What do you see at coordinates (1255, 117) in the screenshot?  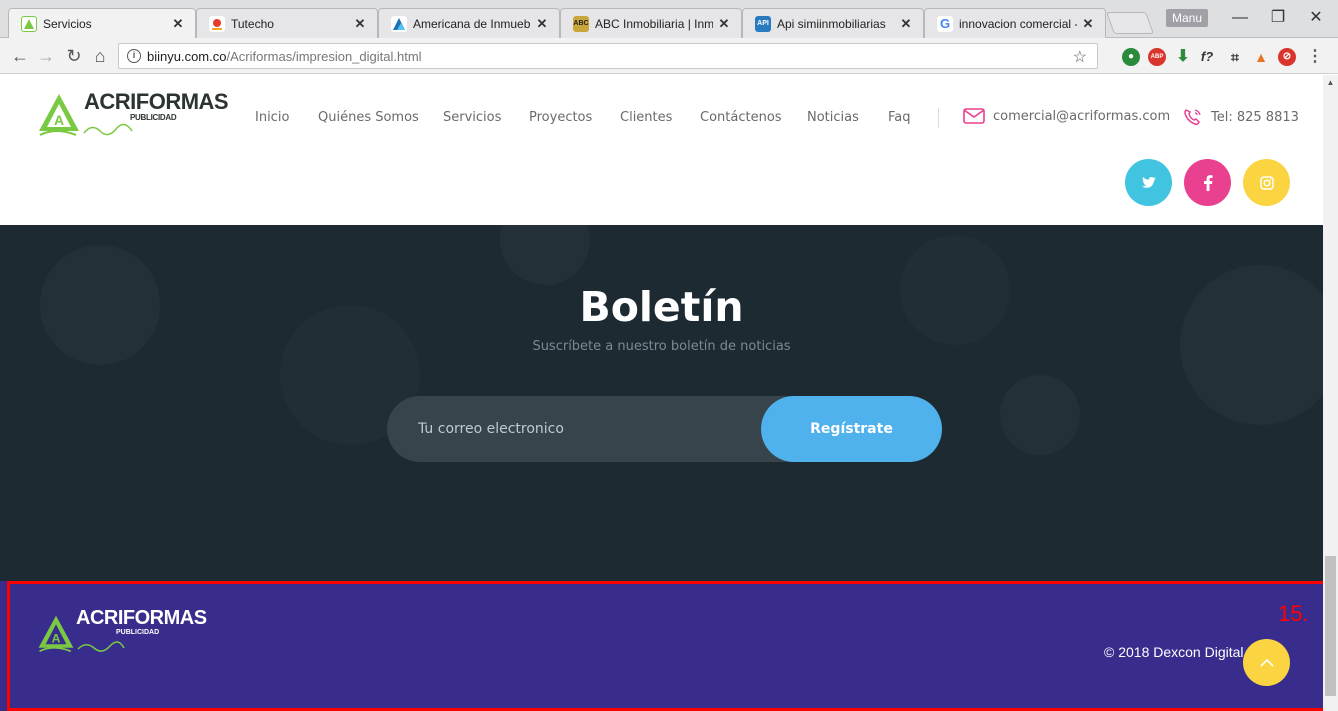 I see `contact-phone-text: Tel: 825 8813` at bounding box center [1255, 117].